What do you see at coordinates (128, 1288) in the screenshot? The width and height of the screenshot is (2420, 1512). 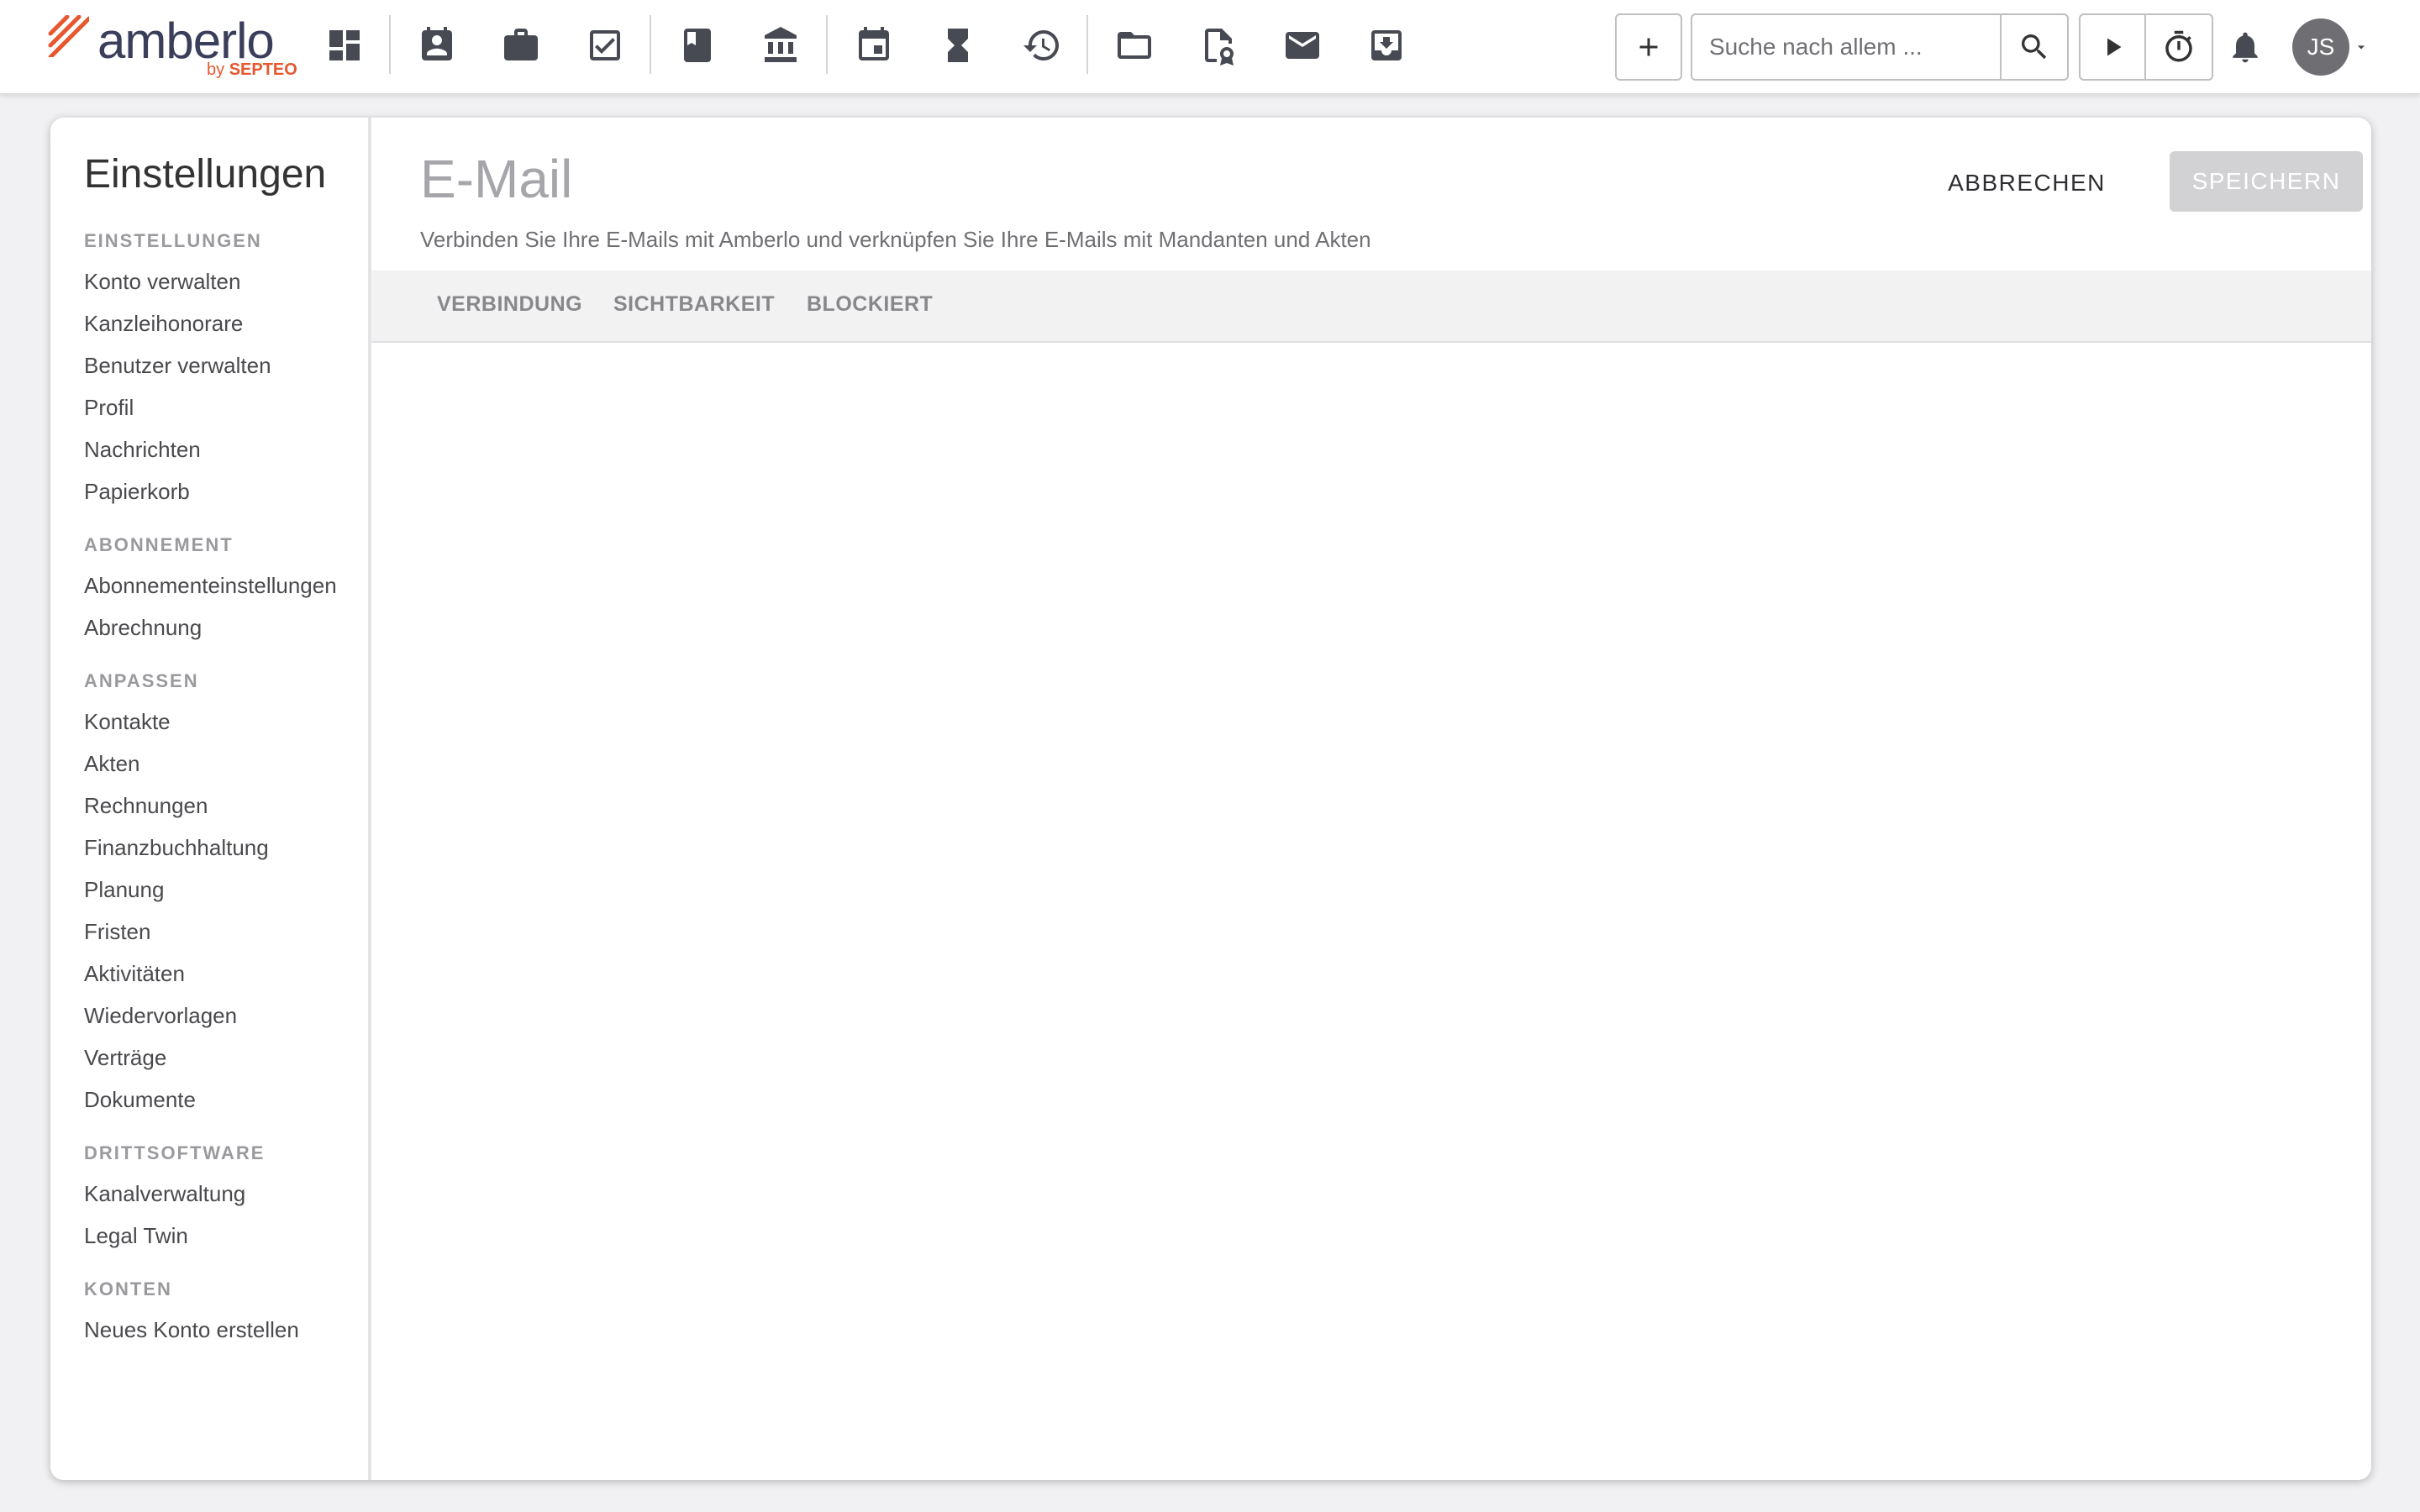 I see `sidebar-section-konten: KONTEN` at bounding box center [128, 1288].